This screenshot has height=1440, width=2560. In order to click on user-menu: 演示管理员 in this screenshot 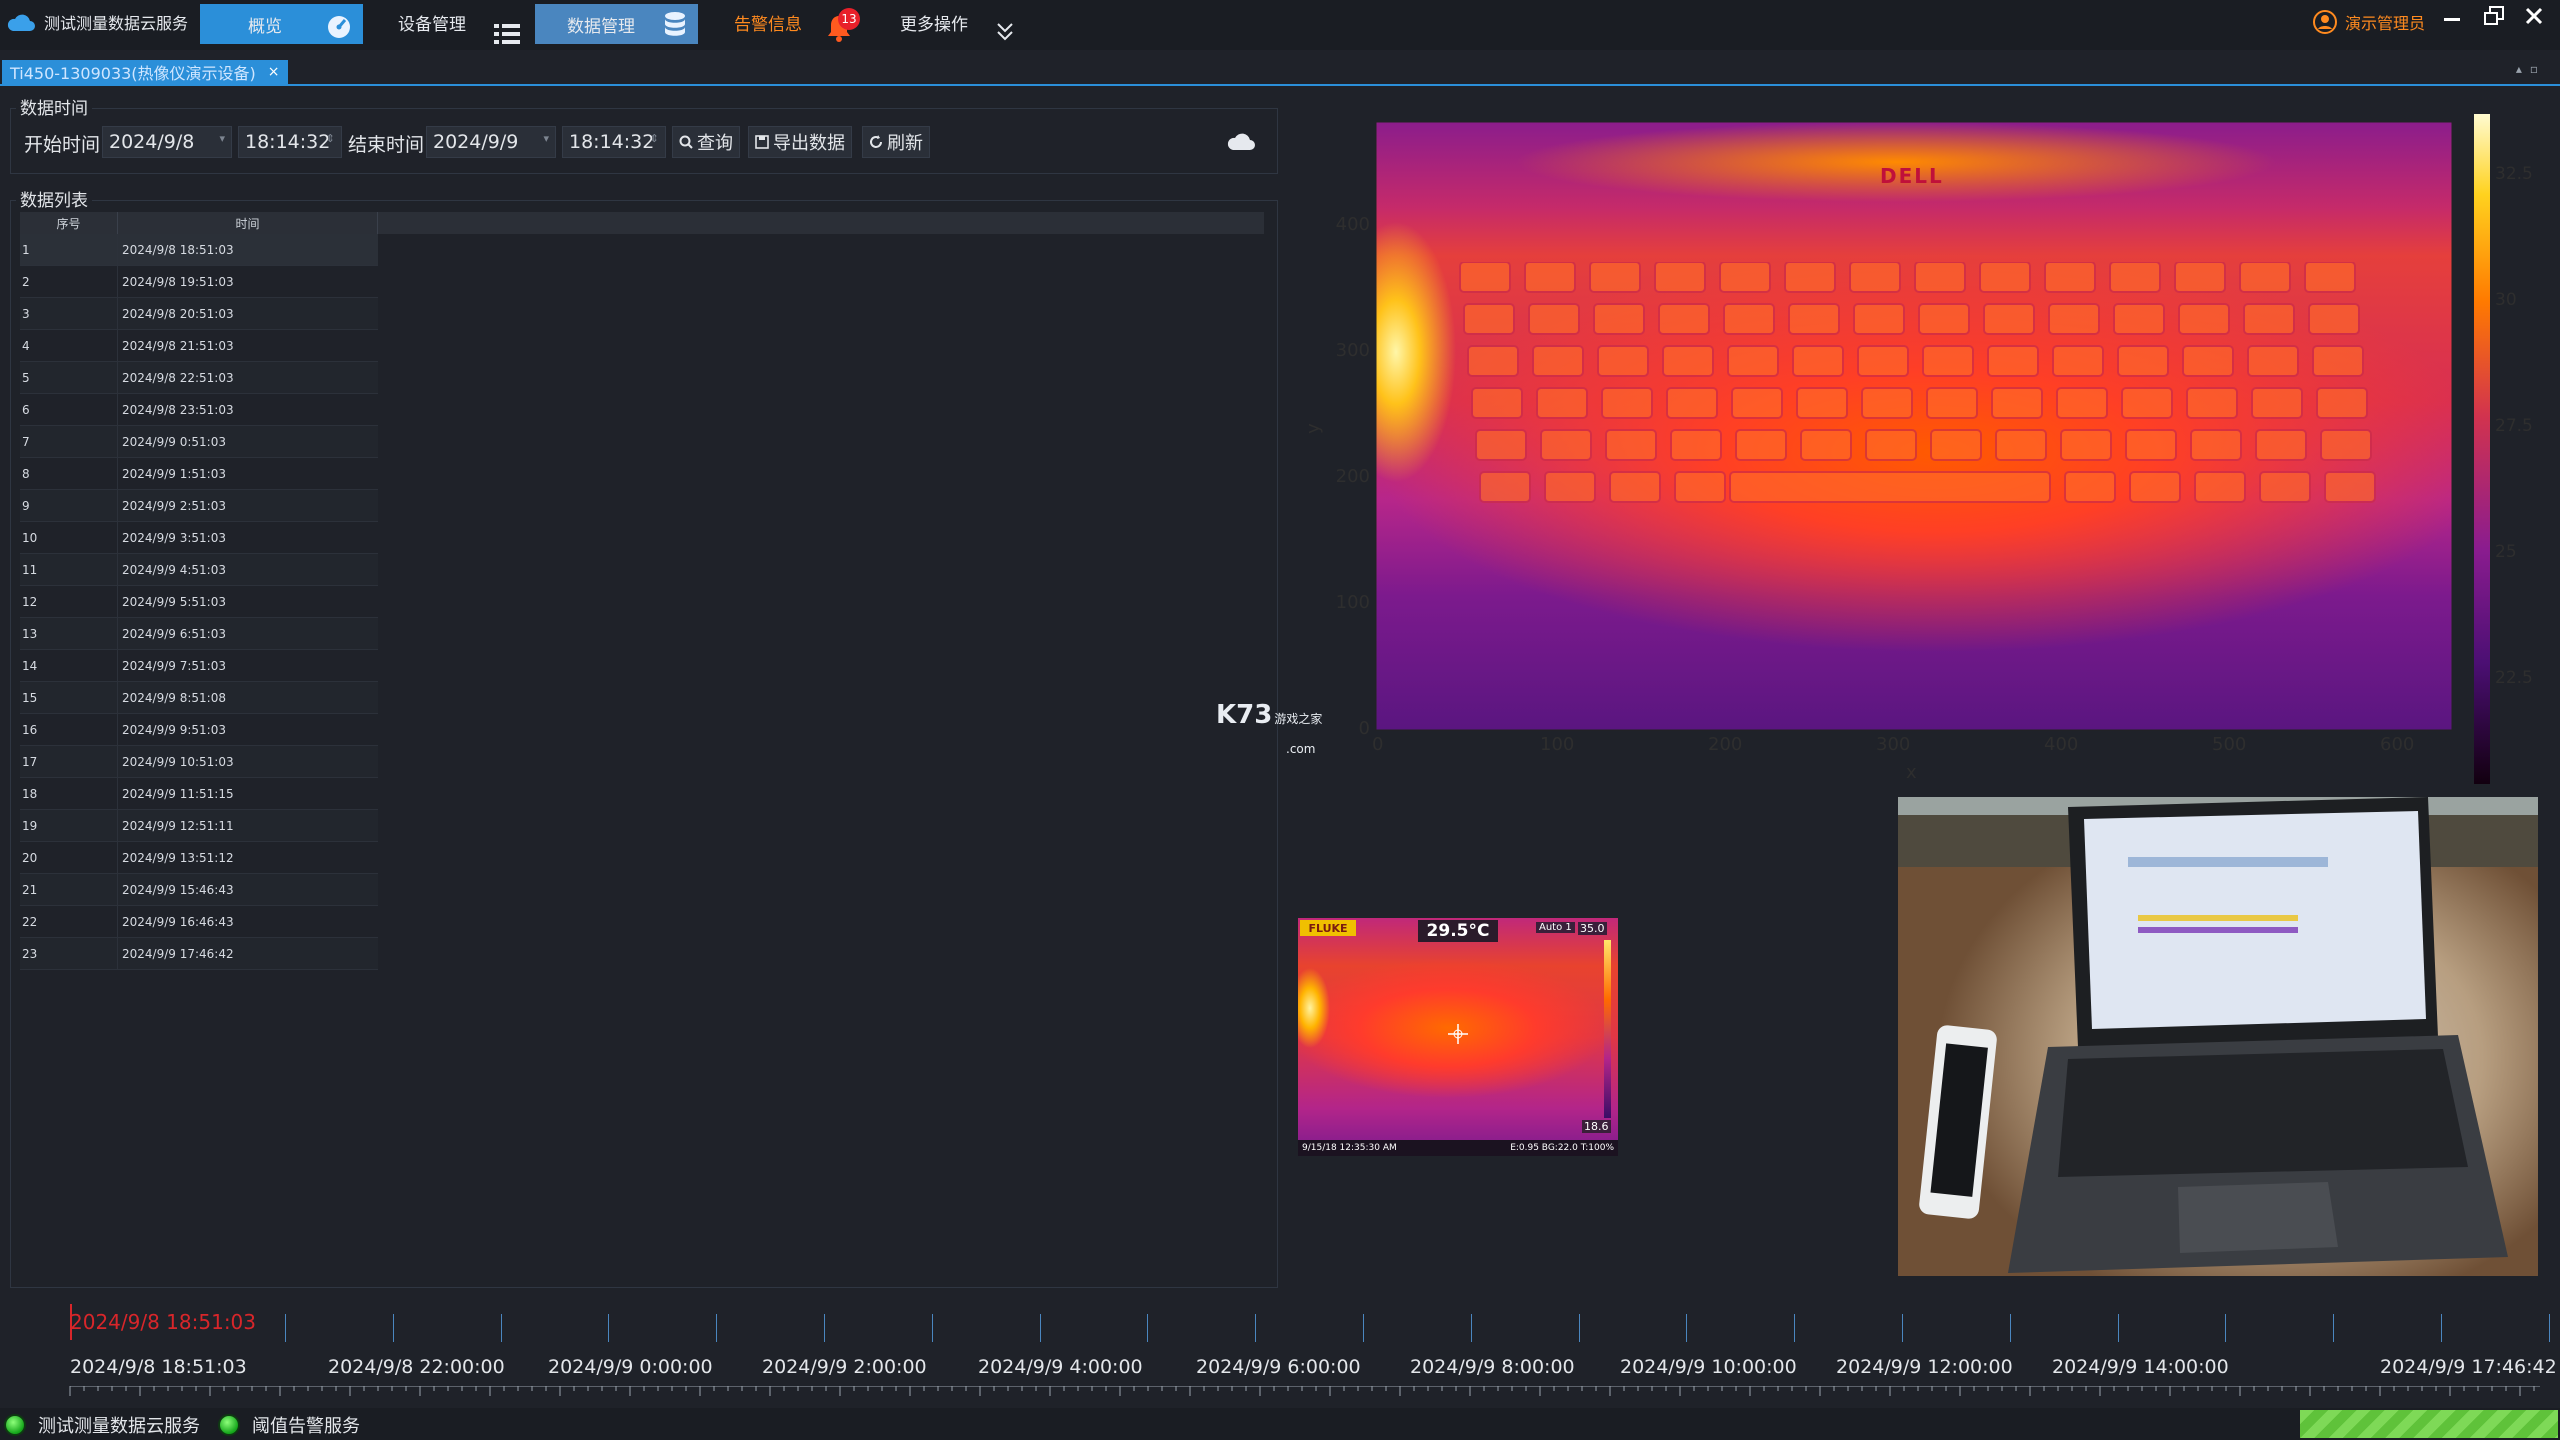, I will do `click(2369, 22)`.